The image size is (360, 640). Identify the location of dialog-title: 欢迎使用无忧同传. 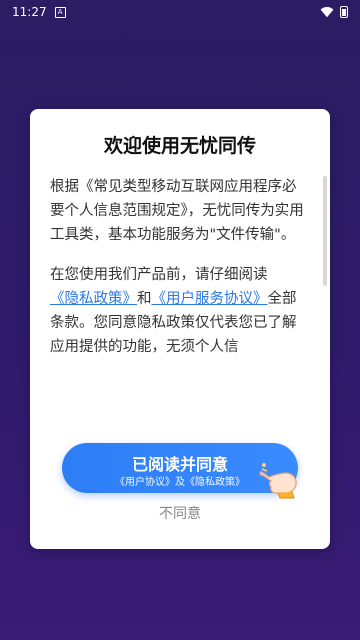
(179, 146).